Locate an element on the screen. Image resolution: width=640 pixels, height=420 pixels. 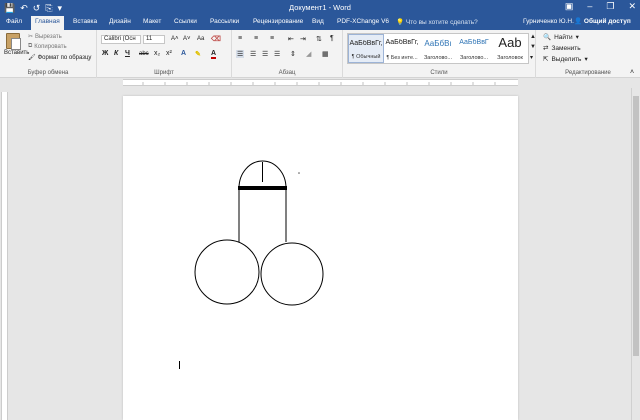
gallery-more-icon: ▾ is located at coordinates (531, 57).